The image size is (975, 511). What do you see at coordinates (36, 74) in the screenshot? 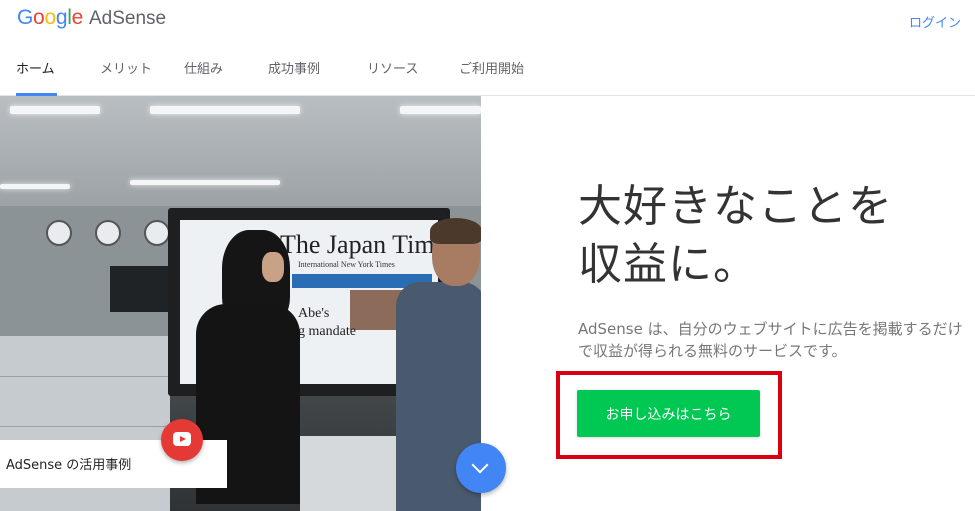
I see `nav-item-home: ホーム` at bounding box center [36, 74].